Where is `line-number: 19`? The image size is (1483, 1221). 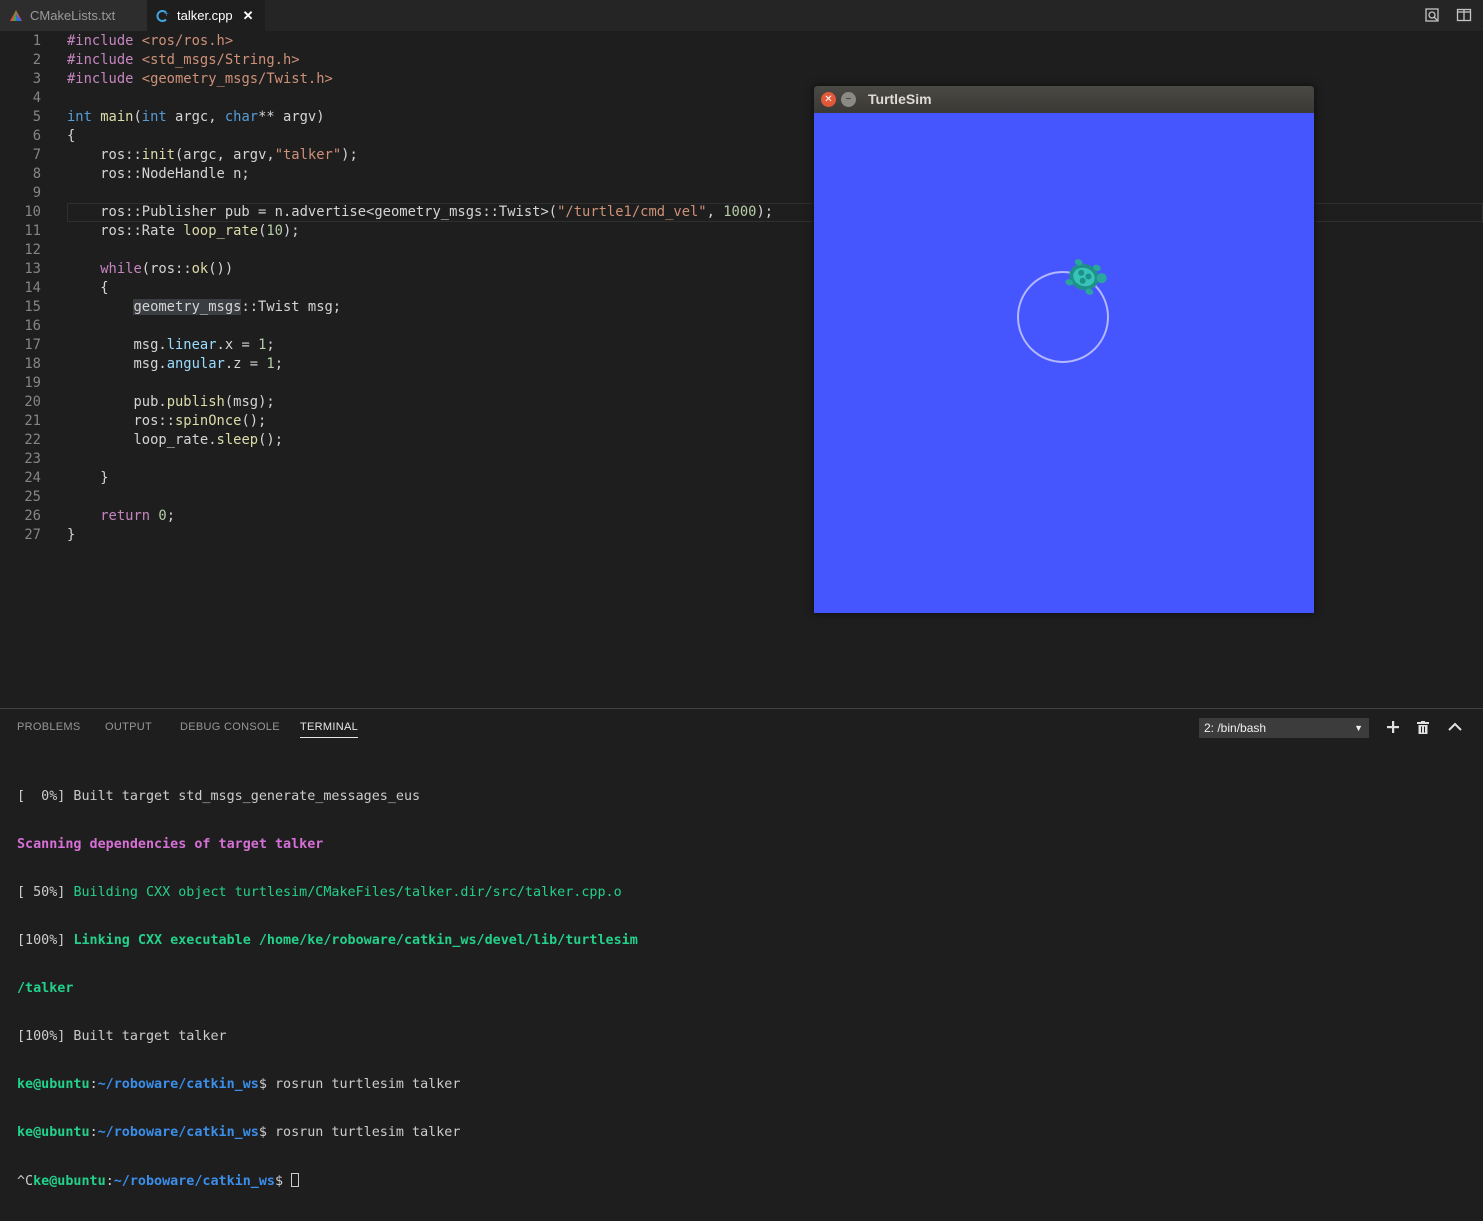
line-number: 19 is located at coordinates (32, 383).